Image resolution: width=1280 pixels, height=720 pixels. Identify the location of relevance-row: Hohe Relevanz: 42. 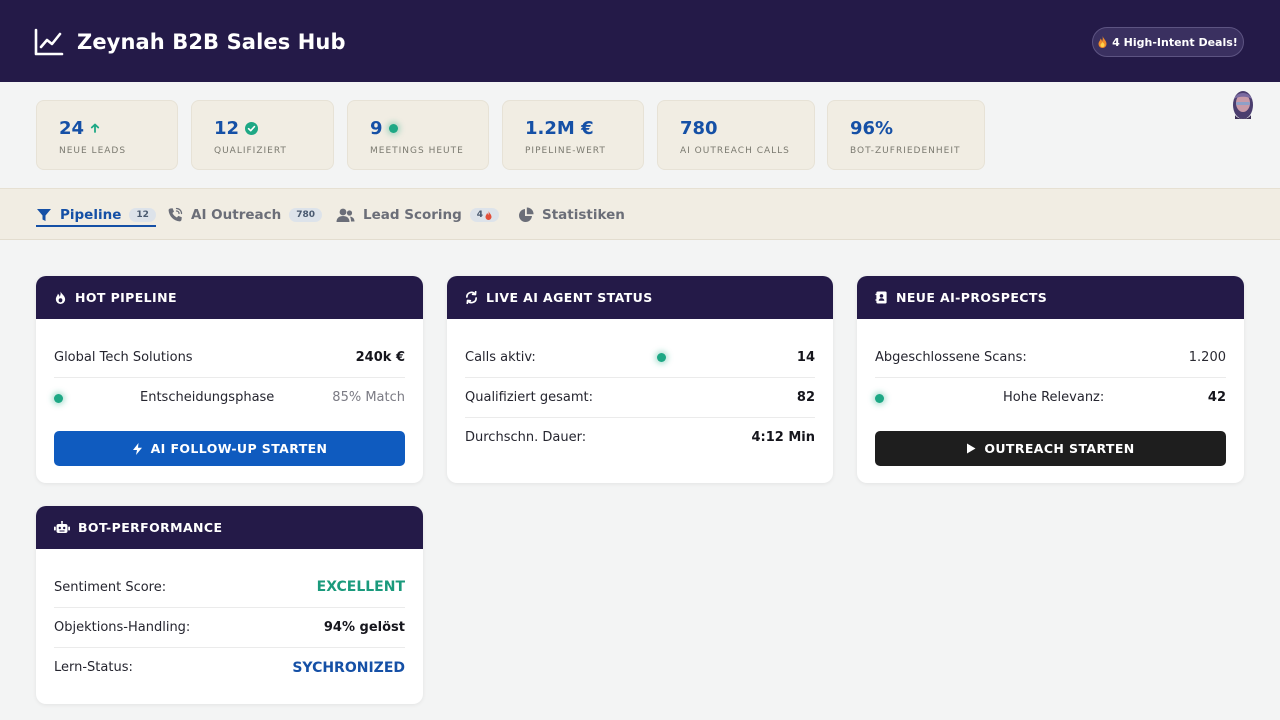
(1050, 397).